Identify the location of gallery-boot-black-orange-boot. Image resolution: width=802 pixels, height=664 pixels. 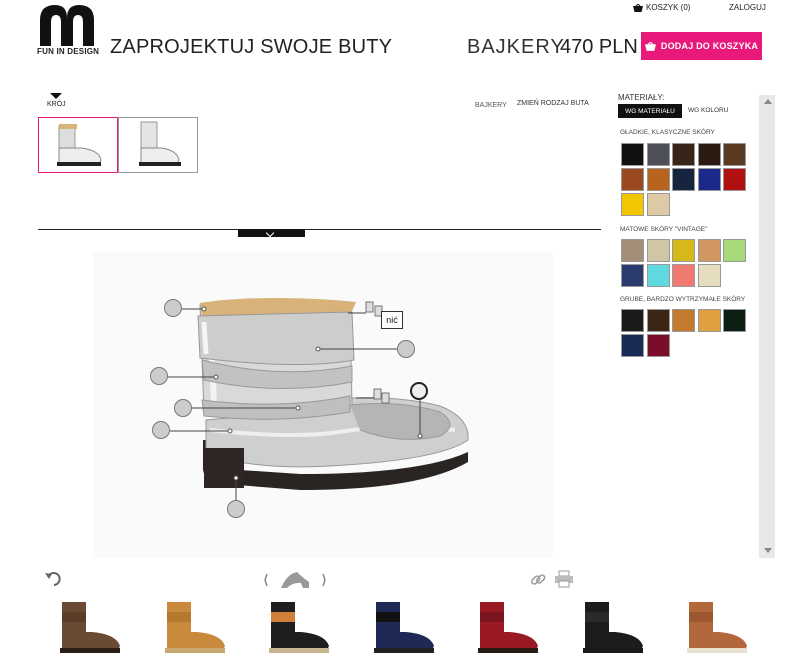
(299, 626).